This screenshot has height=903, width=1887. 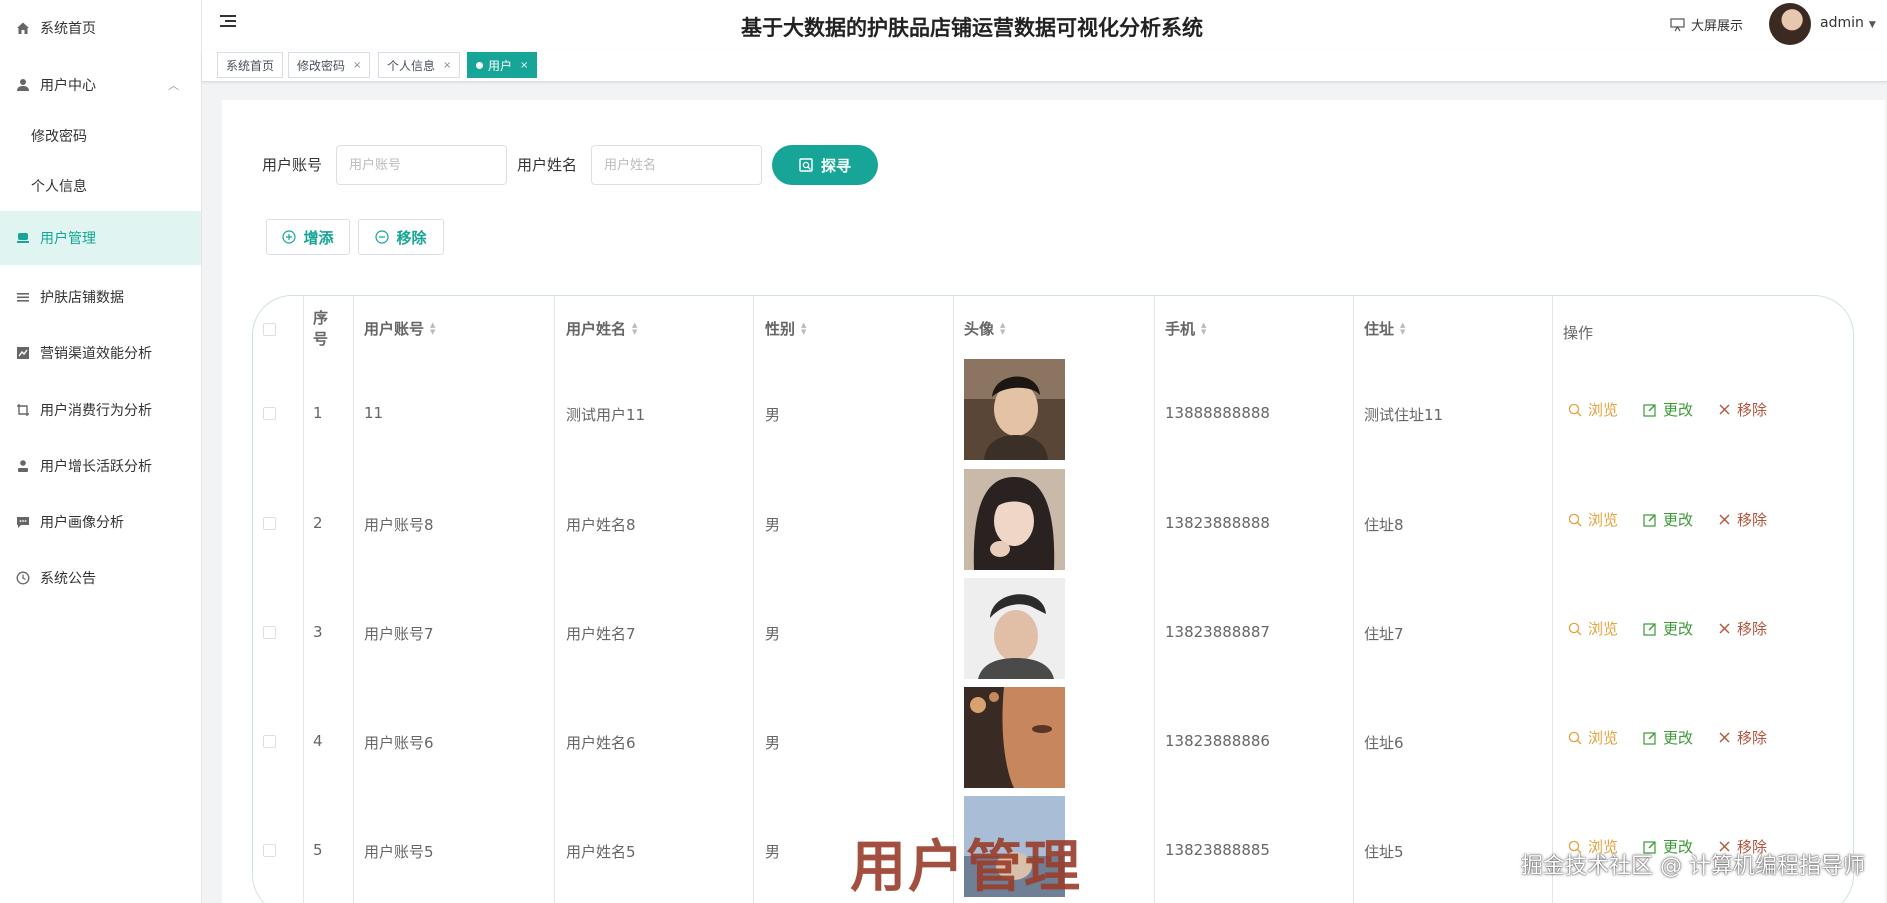 What do you see at coordinates (1404, 415) in the screenshot?
I see `cell-address: 测试住址11` at bounding box center [1404, 415].